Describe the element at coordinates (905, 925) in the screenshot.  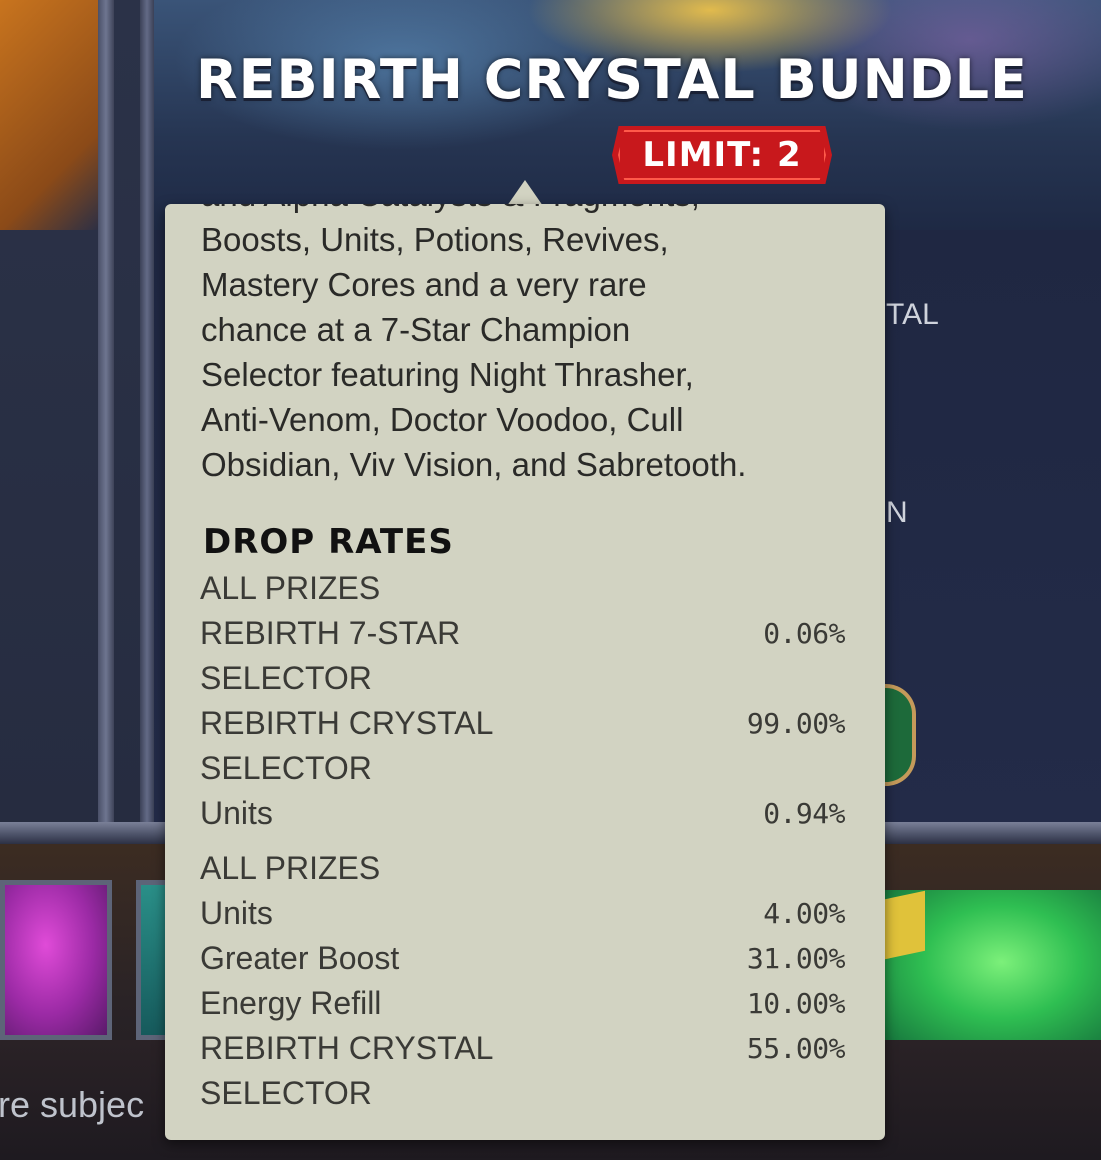
I see `yellow-gem-icon` at that location.